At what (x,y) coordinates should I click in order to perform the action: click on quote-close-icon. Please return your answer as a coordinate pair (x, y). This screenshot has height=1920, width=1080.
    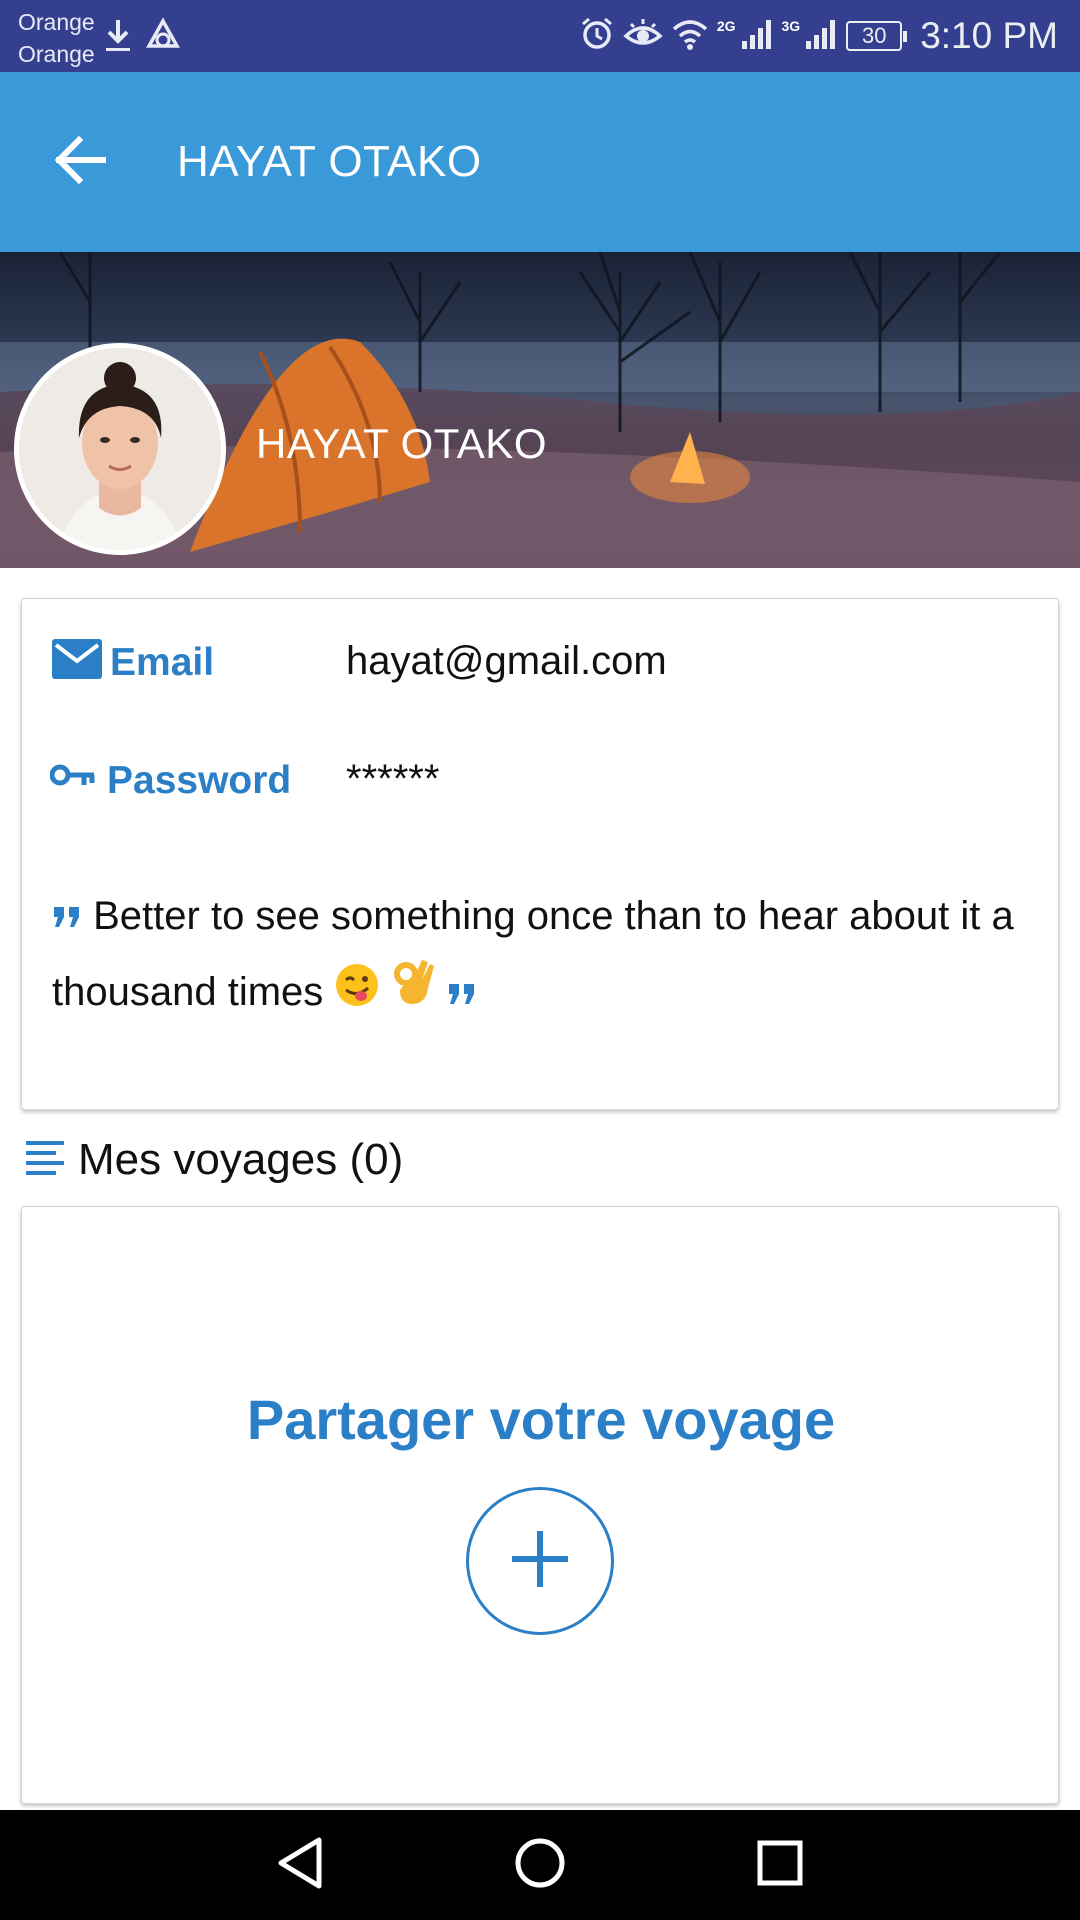
    Looking at the image, I should click on (462, 995).